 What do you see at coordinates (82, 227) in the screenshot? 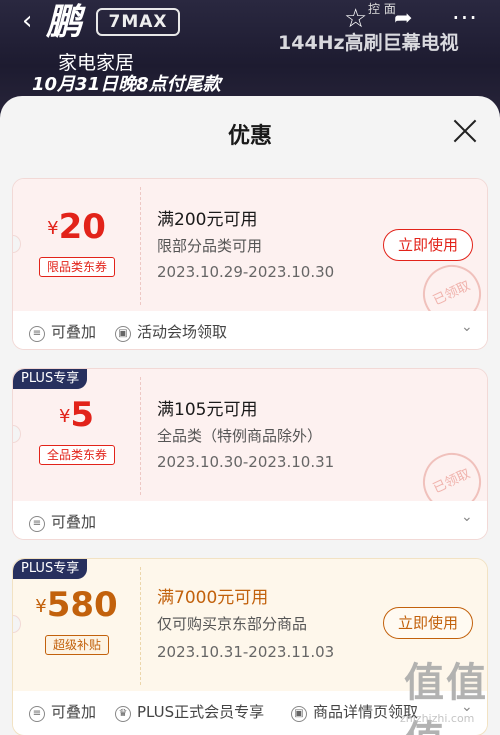
I see `amount-value: 20` at bounding box center [82, 227].